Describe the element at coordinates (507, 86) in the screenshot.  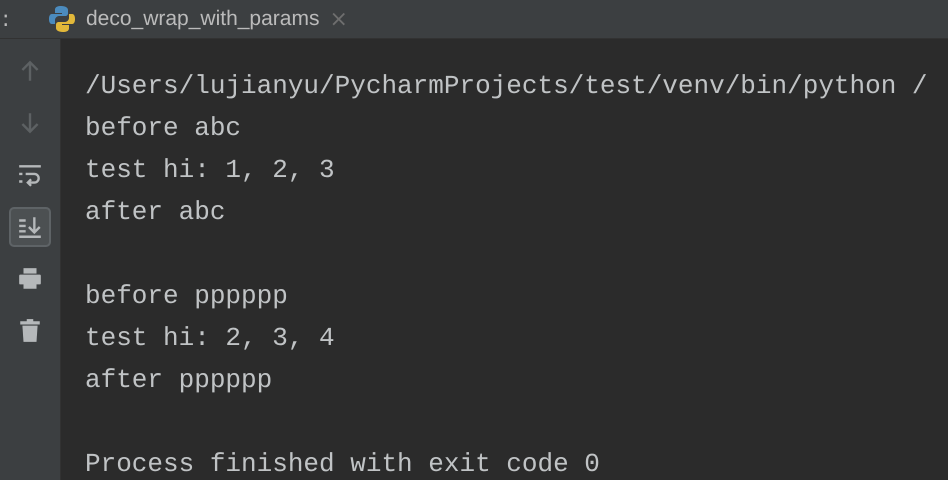
I see `console-line: /Users/lujianyu/PycharmProjects/test/venv/bin/python /` at that location.